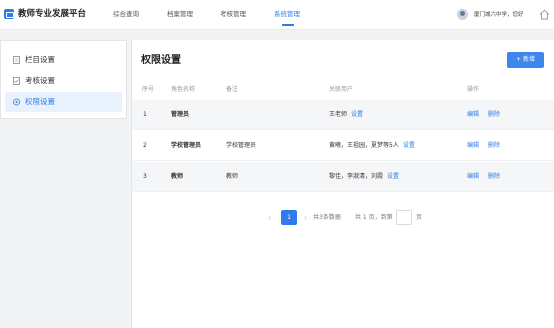  Describe the element at coordinates (40, 80) in the screenshot. I see `sidebar-item-label: 考核设置` at that location.